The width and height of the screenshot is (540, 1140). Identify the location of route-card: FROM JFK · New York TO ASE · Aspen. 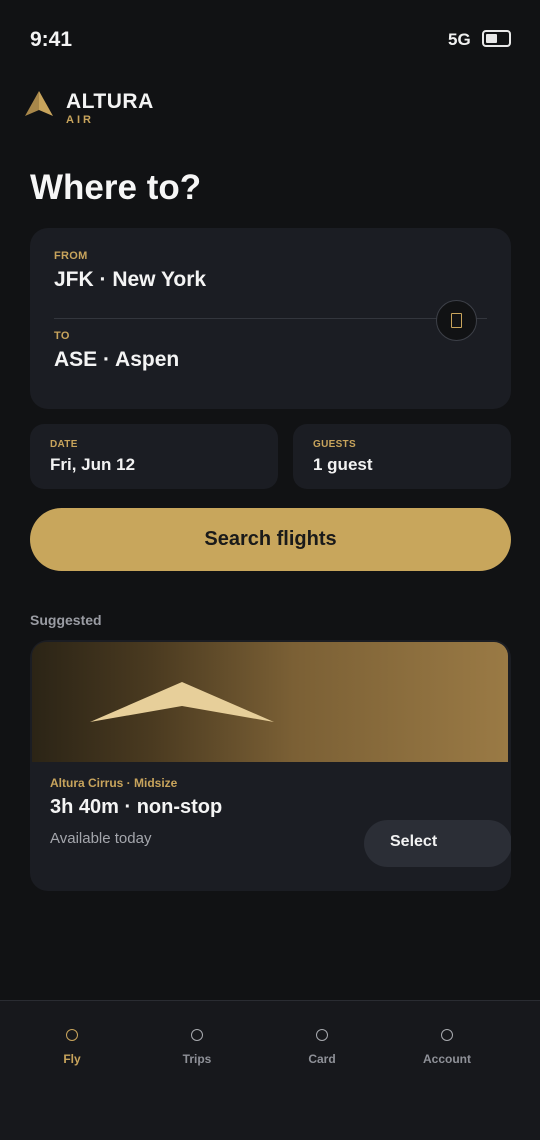
(270, 318).